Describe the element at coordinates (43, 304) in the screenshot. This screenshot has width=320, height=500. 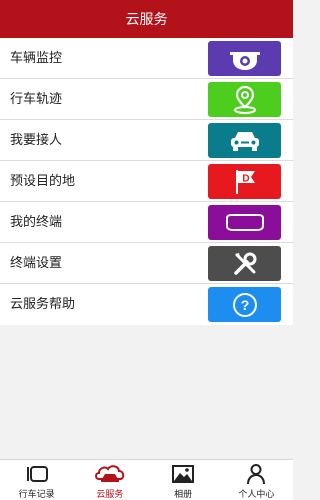
I see `menu-item-label: 云服务帮助` at that location.